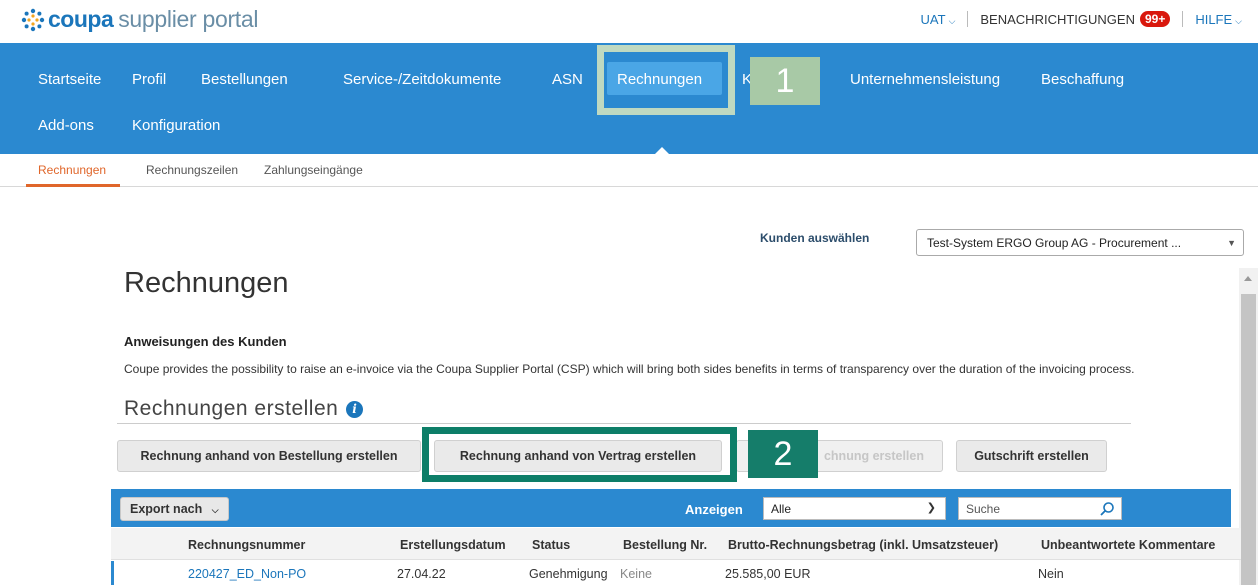 The image size is (1258, 585). Describe the element at coordinates (1082, 79) in the screenshot. I see `nav-beschaffung: Beschaffung` at that location.